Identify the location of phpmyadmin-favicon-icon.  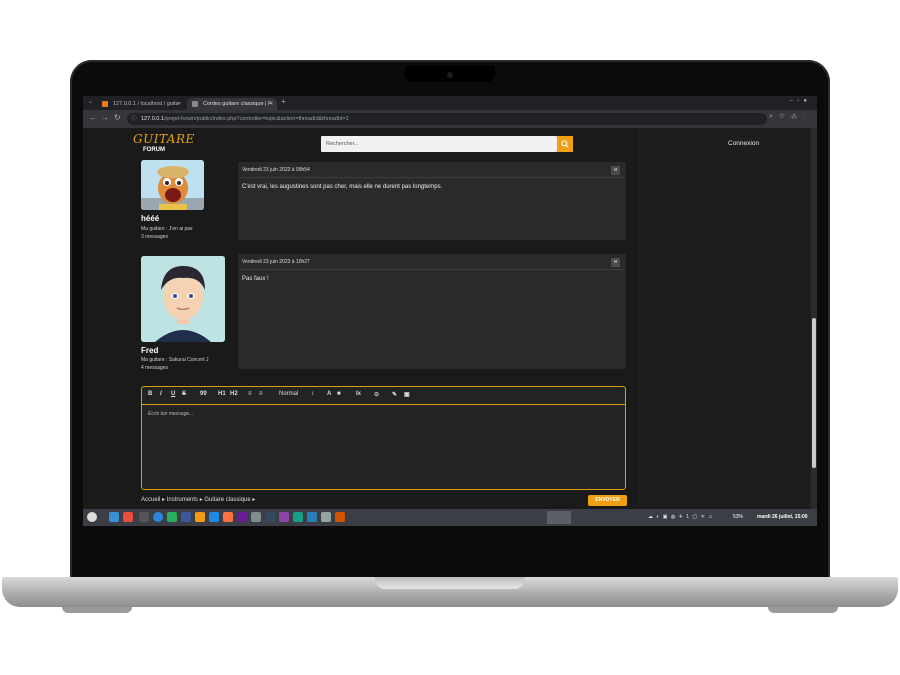
(105, 104).